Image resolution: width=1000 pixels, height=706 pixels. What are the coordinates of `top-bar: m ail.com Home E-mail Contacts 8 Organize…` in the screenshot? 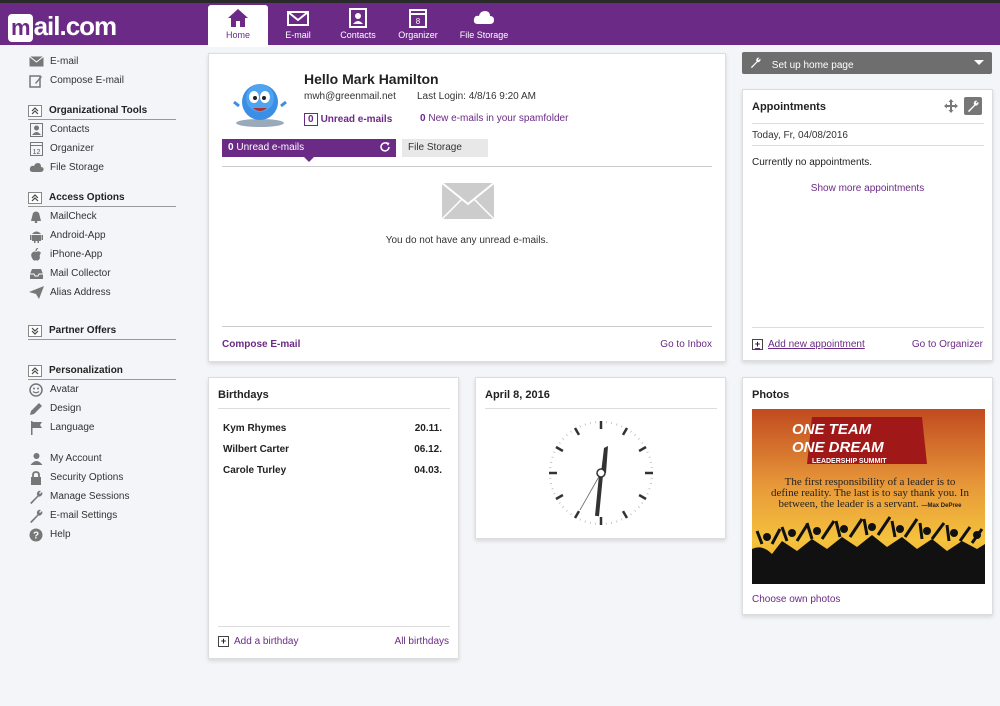 It's located at (500, 23).